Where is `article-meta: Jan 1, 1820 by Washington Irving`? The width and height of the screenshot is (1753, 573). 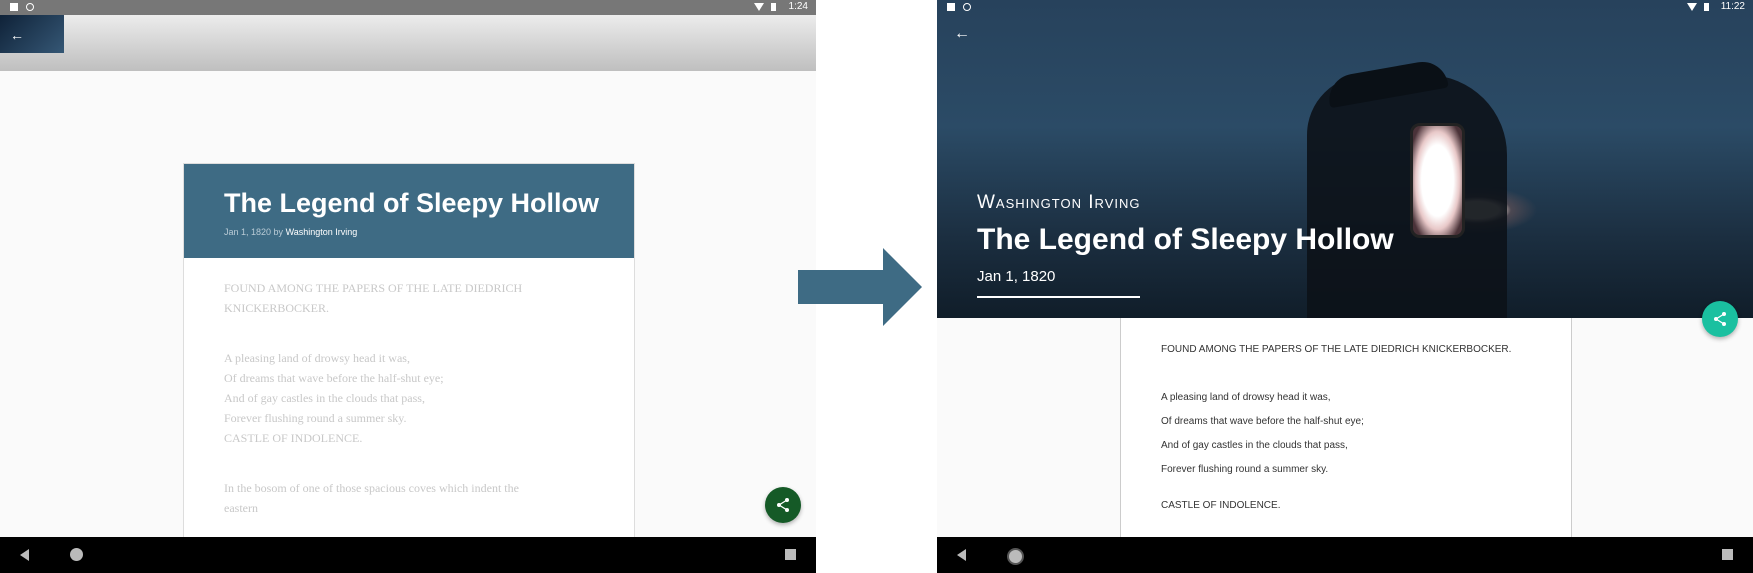
article-meta: Jan 1, 1820 by Washington Irving is located at coordinates (290, 232).